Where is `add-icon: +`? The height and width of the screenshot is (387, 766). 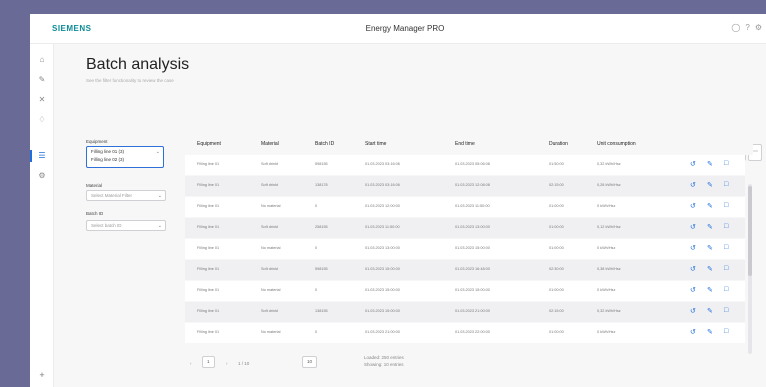
add-icon: + is located at coordinates (42, 376).